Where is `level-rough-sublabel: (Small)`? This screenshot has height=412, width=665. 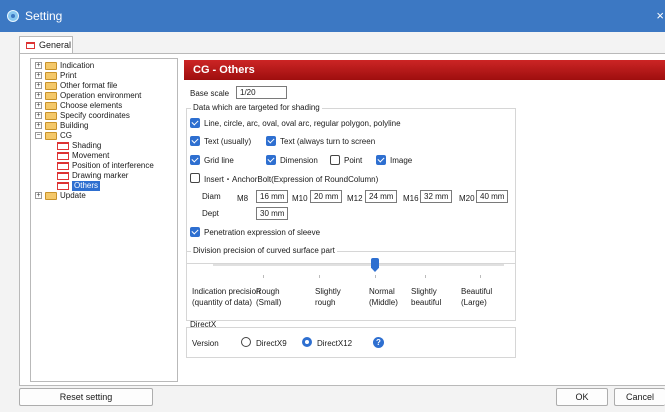 level-rough-sublabel: (Small) is located at coordinates (269, 302).